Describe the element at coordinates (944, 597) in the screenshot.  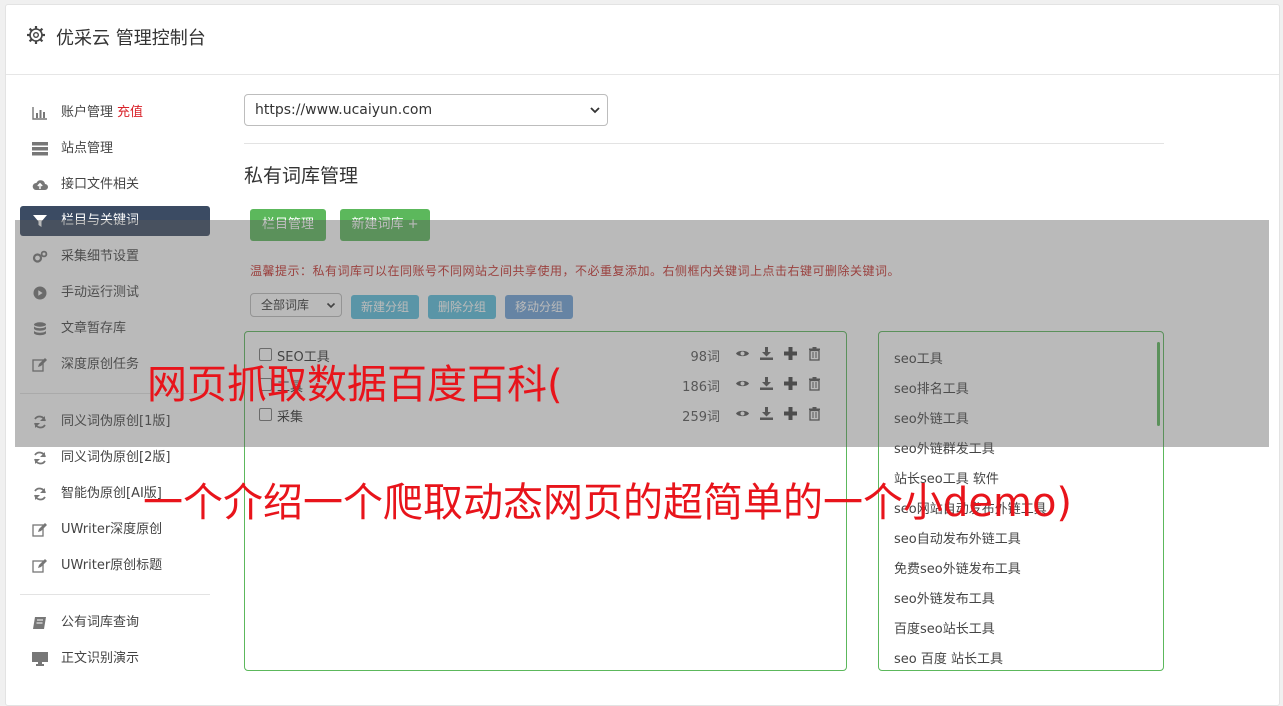
I see `keyword-item: seo外链发布工具` at that location.